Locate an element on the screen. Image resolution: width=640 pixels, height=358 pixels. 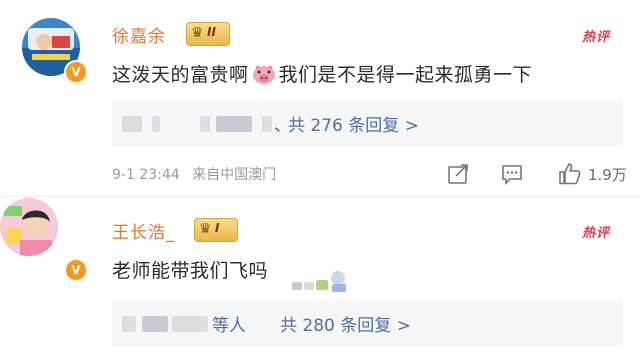
comment-actions: 1.9万 is located at coordinates (525, 174).